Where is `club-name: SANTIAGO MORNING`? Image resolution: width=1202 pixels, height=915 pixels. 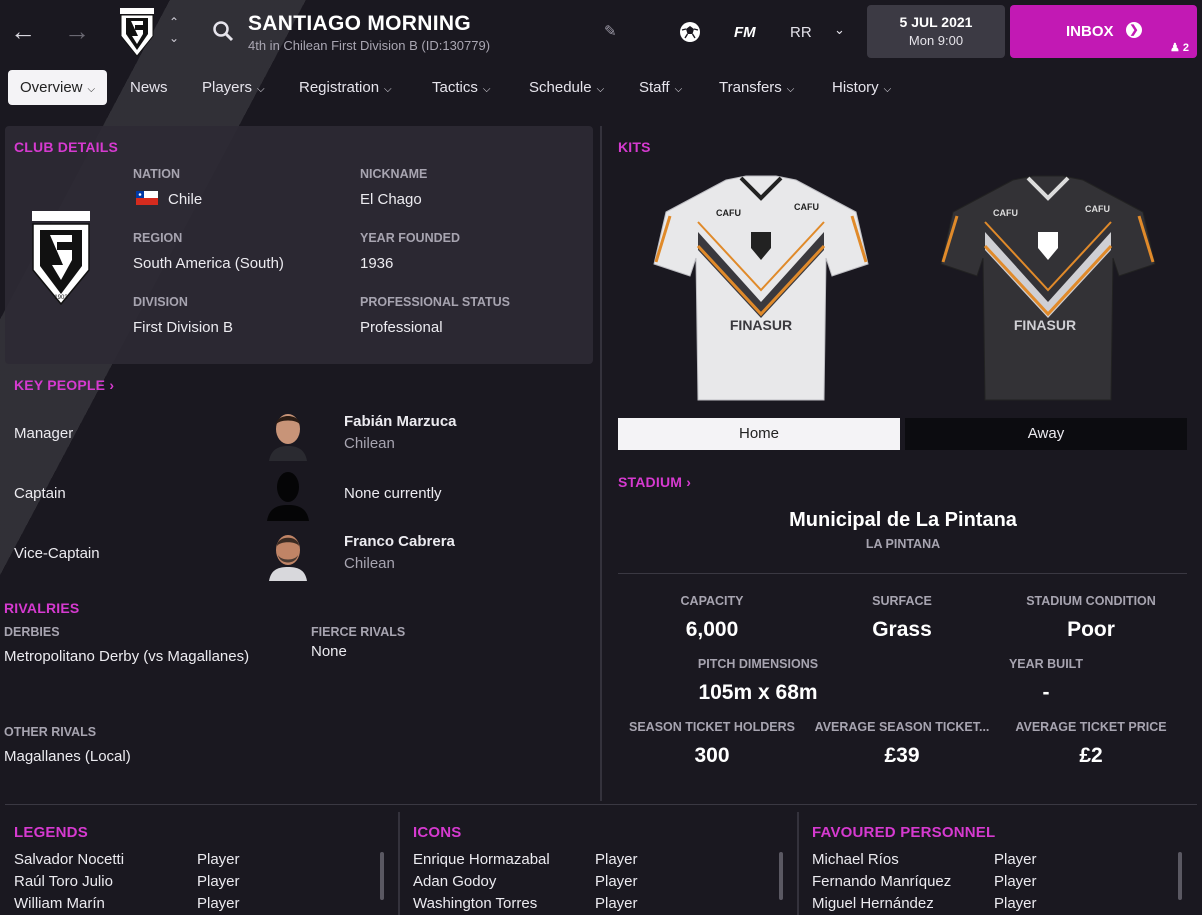 club-name: SANTIAGO MORNING is located at coordinates (359, 23).